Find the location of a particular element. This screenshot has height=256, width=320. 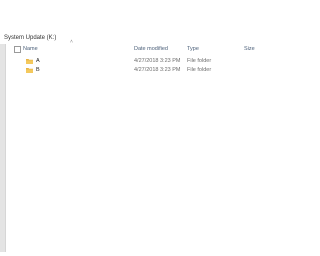

column-header-name: Name is located at coordinates (30, 49).